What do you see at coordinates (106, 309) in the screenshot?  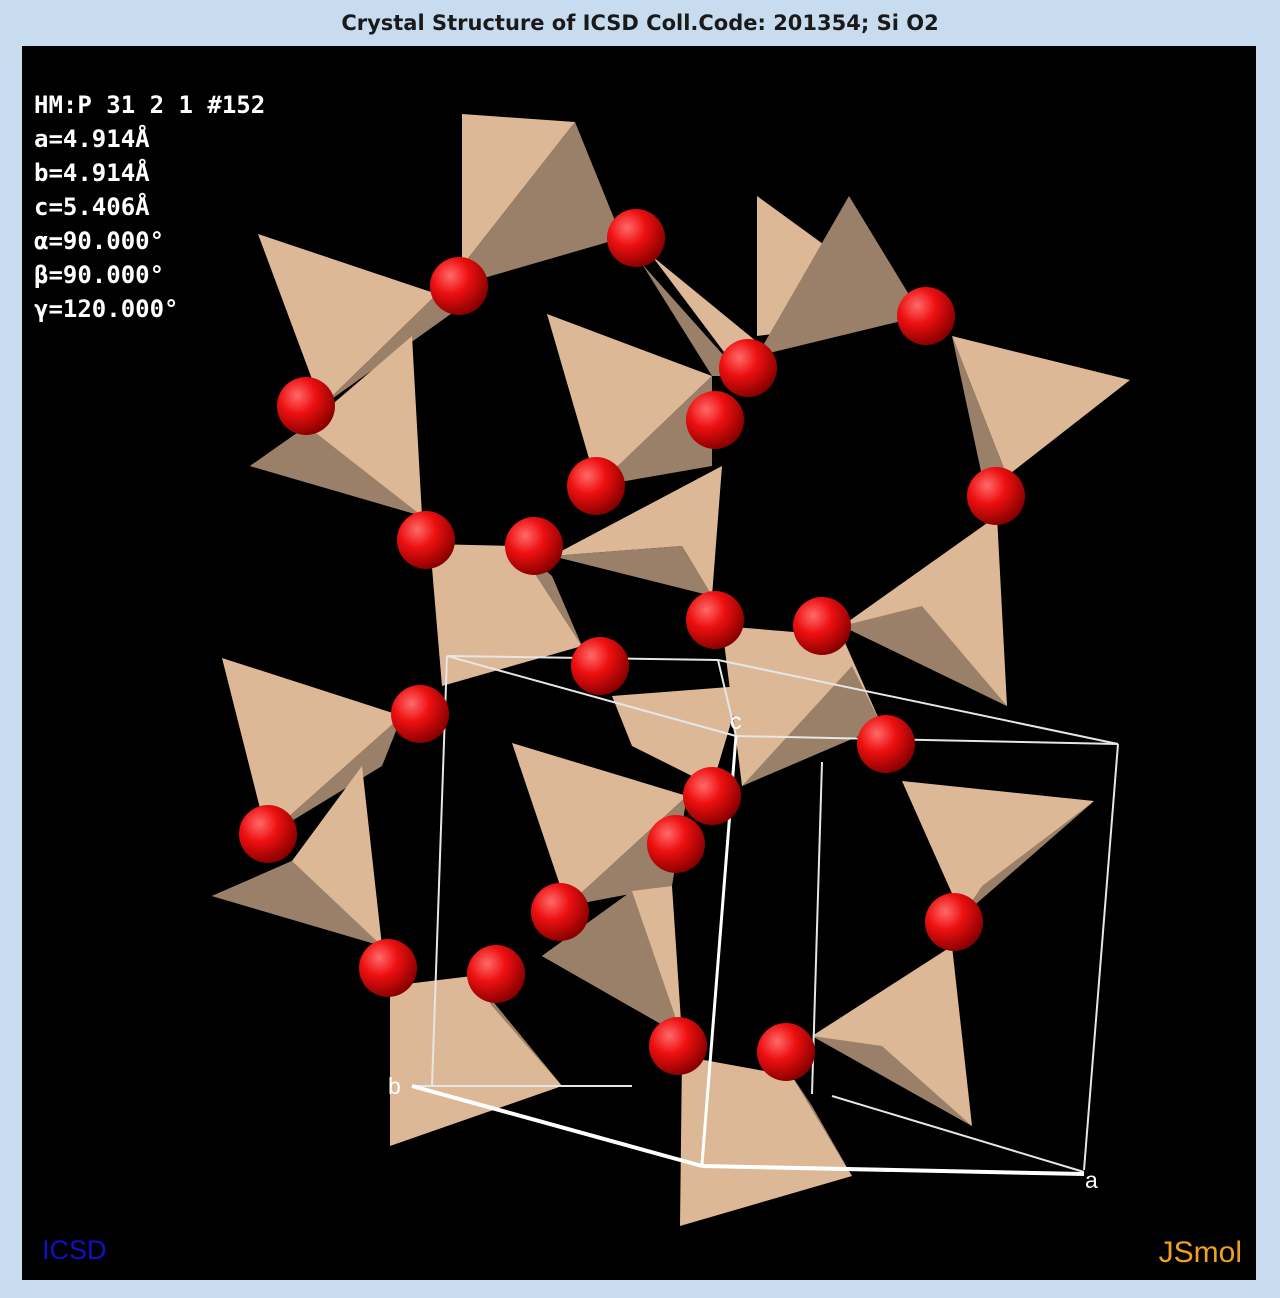 I see `cell-angle-gamma: γ=120.000°` at bounding box center [106, 309].